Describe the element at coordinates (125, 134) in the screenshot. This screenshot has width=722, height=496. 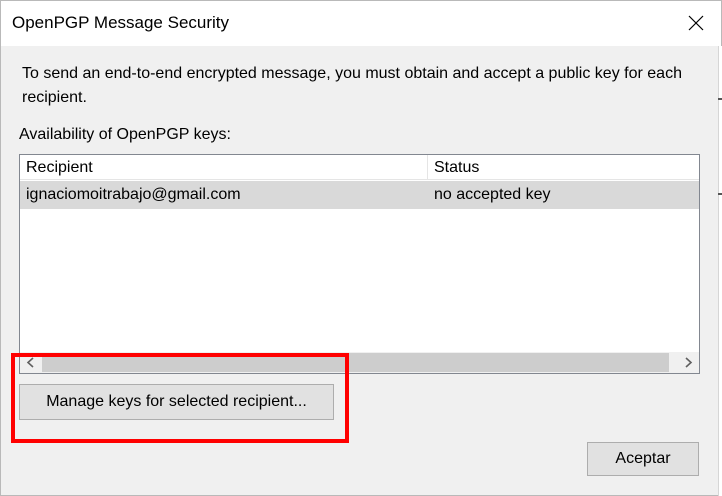
I see `availability-label: Availability of OpenPGP keys:` at that location.